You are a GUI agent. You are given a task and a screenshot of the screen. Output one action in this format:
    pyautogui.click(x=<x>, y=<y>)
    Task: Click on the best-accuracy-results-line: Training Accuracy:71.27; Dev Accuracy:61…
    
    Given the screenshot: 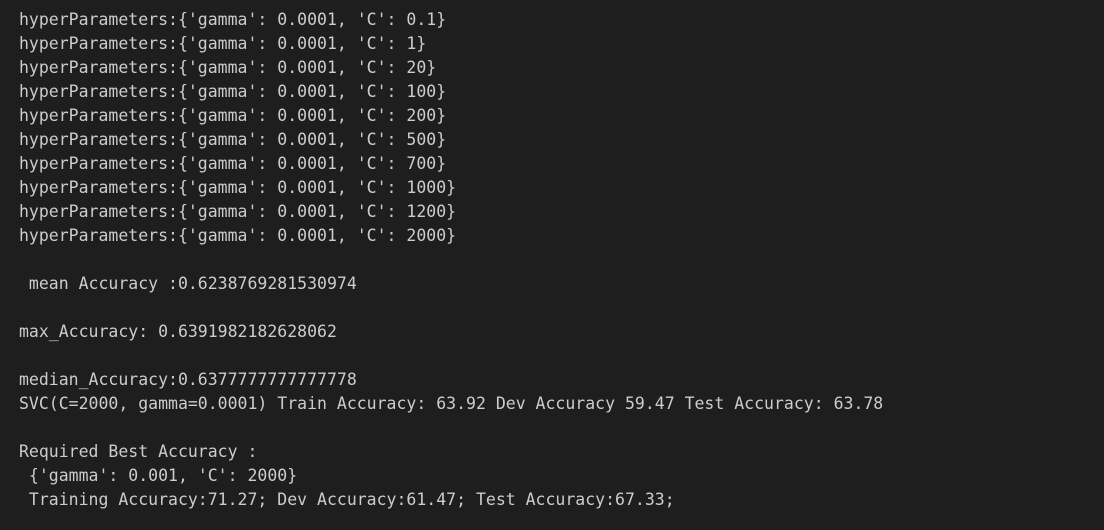 What is the action you would take?
    pyautogui.click(x=347, y=499)
    